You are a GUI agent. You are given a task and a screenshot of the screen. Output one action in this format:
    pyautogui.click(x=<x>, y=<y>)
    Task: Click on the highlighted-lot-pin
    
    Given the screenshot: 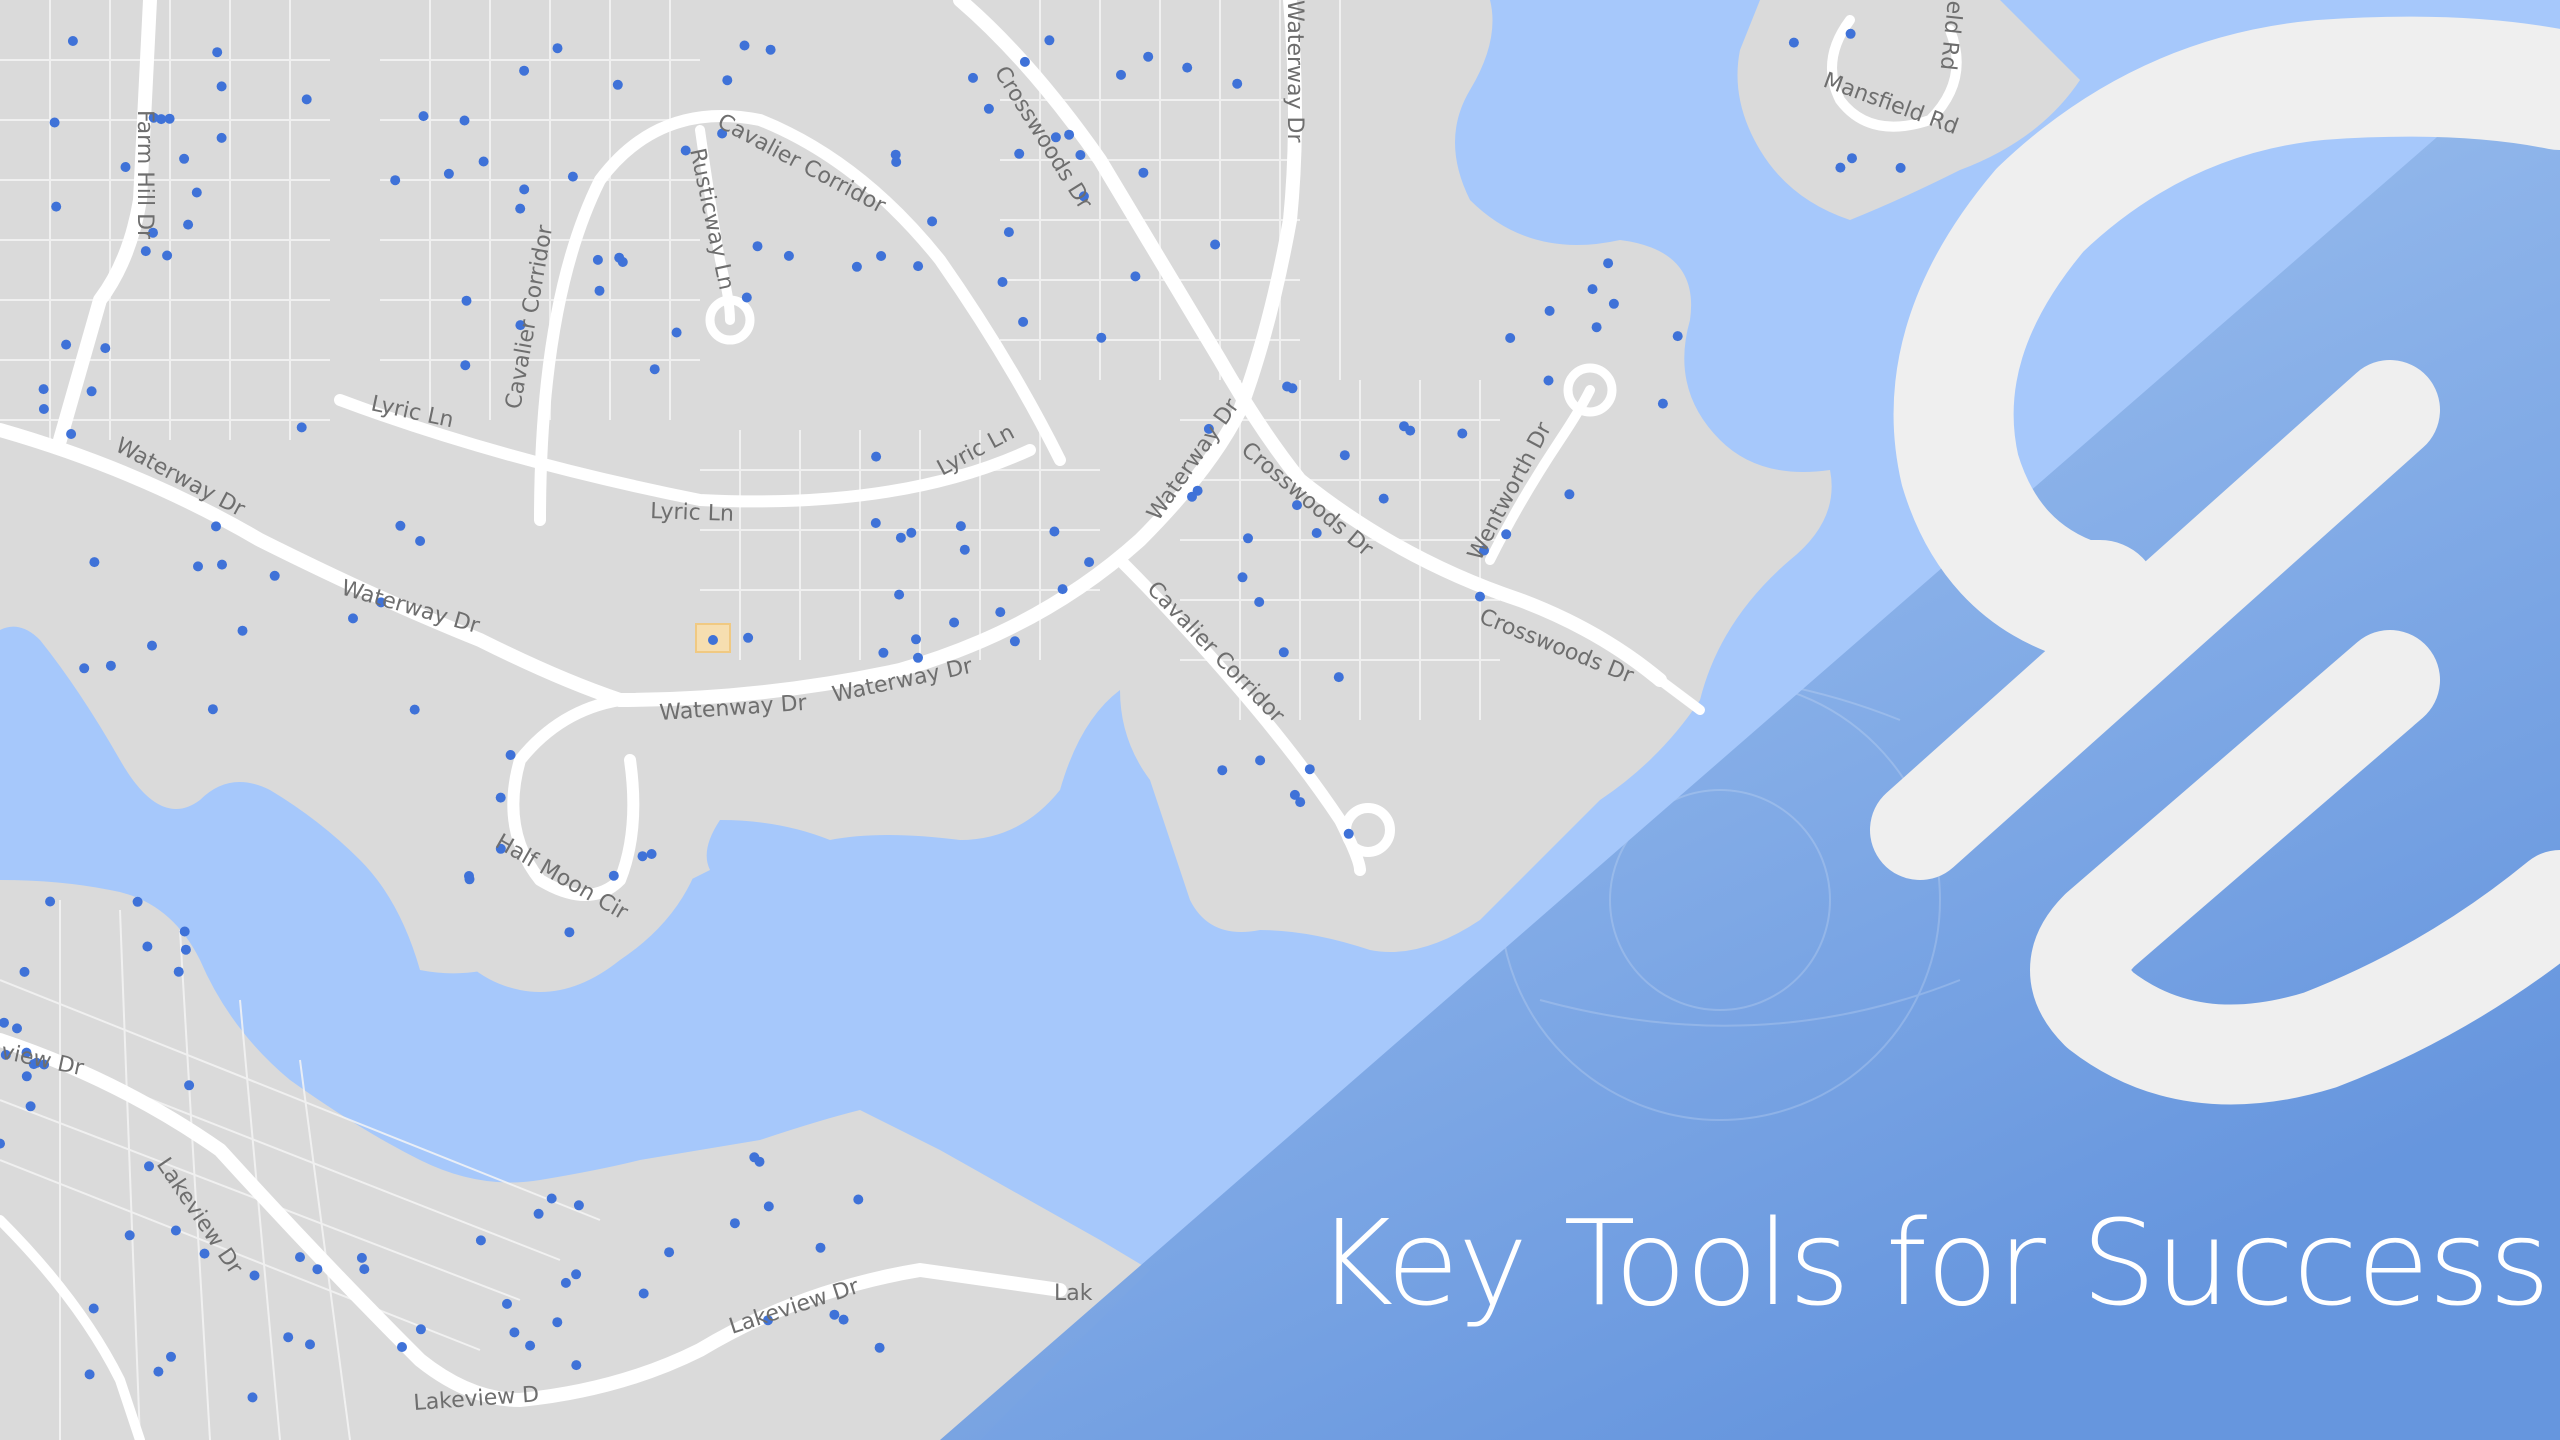 What is the action you would take?
    pyautogui.click(x=713, y=640)
    